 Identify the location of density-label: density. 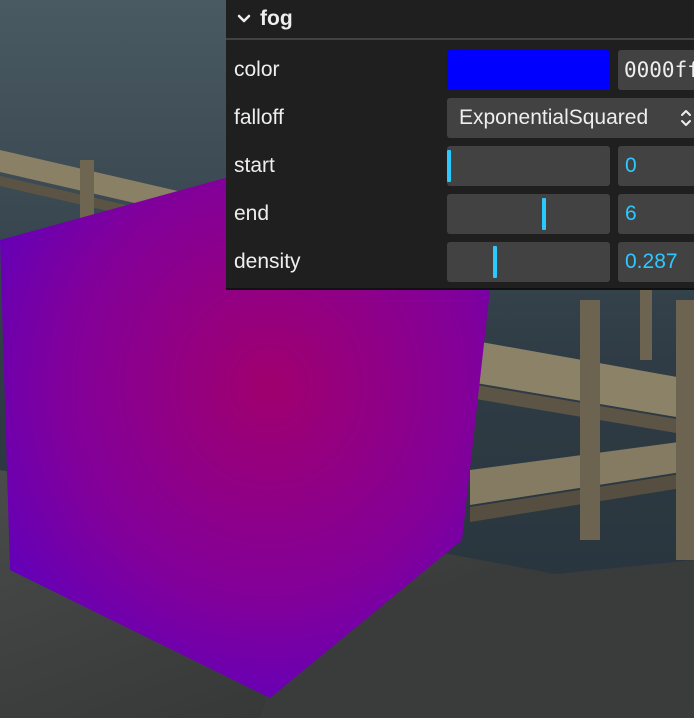
(267, 261).